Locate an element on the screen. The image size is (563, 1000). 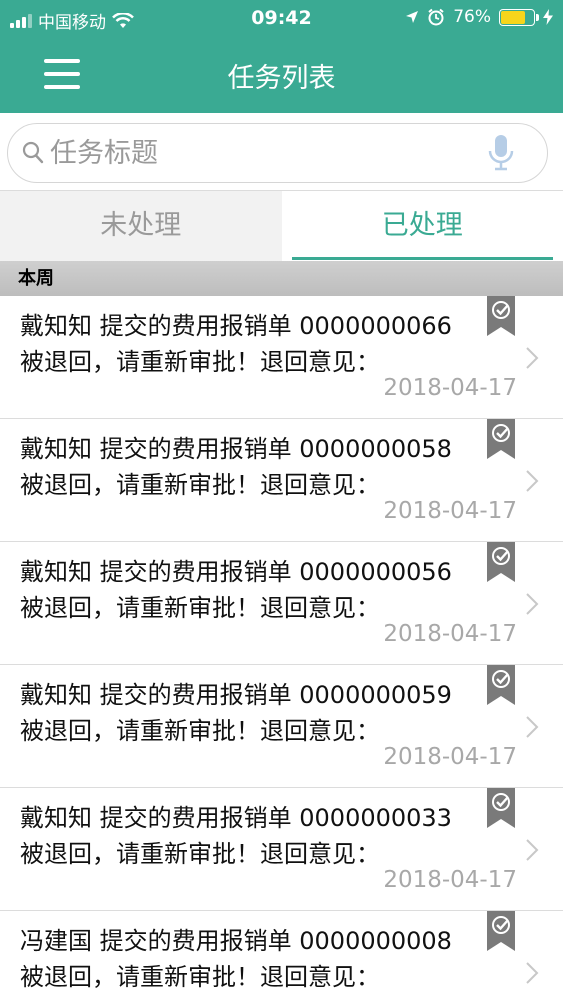
status-bar: 中国移动 09:42 76% is located at coordinates (281, 19).